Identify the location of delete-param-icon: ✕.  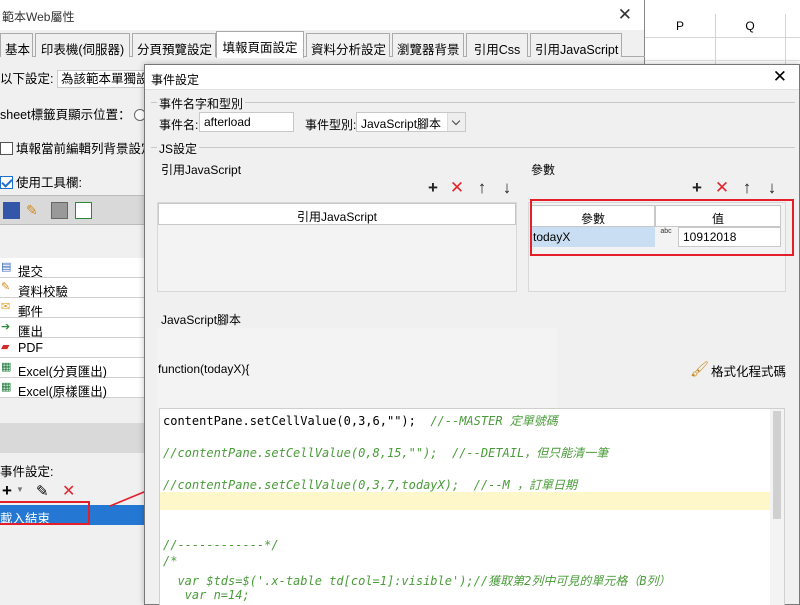
(722, 187).